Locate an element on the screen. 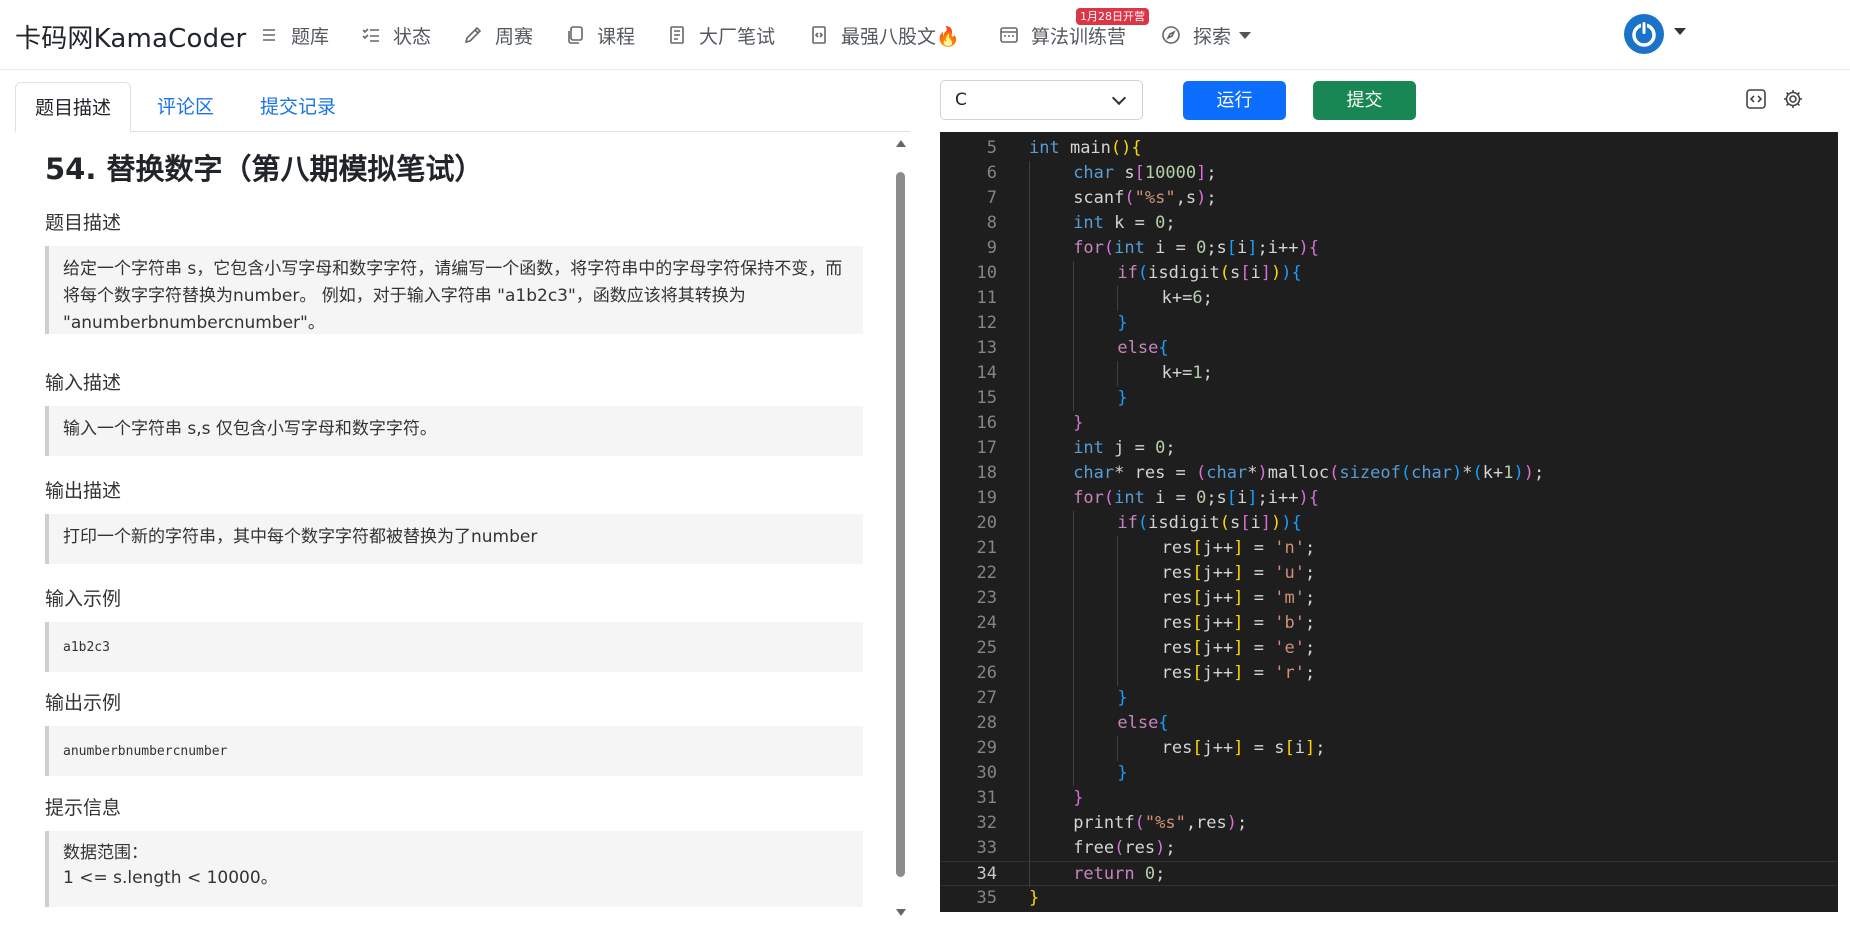  code-token: [ is located at coordinates (1245, 273).